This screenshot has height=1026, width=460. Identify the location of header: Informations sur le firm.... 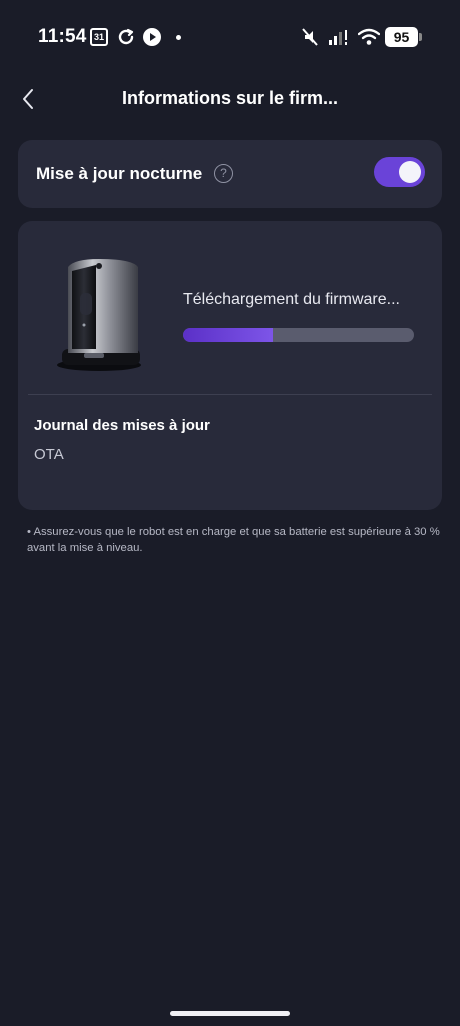
(230, 99).